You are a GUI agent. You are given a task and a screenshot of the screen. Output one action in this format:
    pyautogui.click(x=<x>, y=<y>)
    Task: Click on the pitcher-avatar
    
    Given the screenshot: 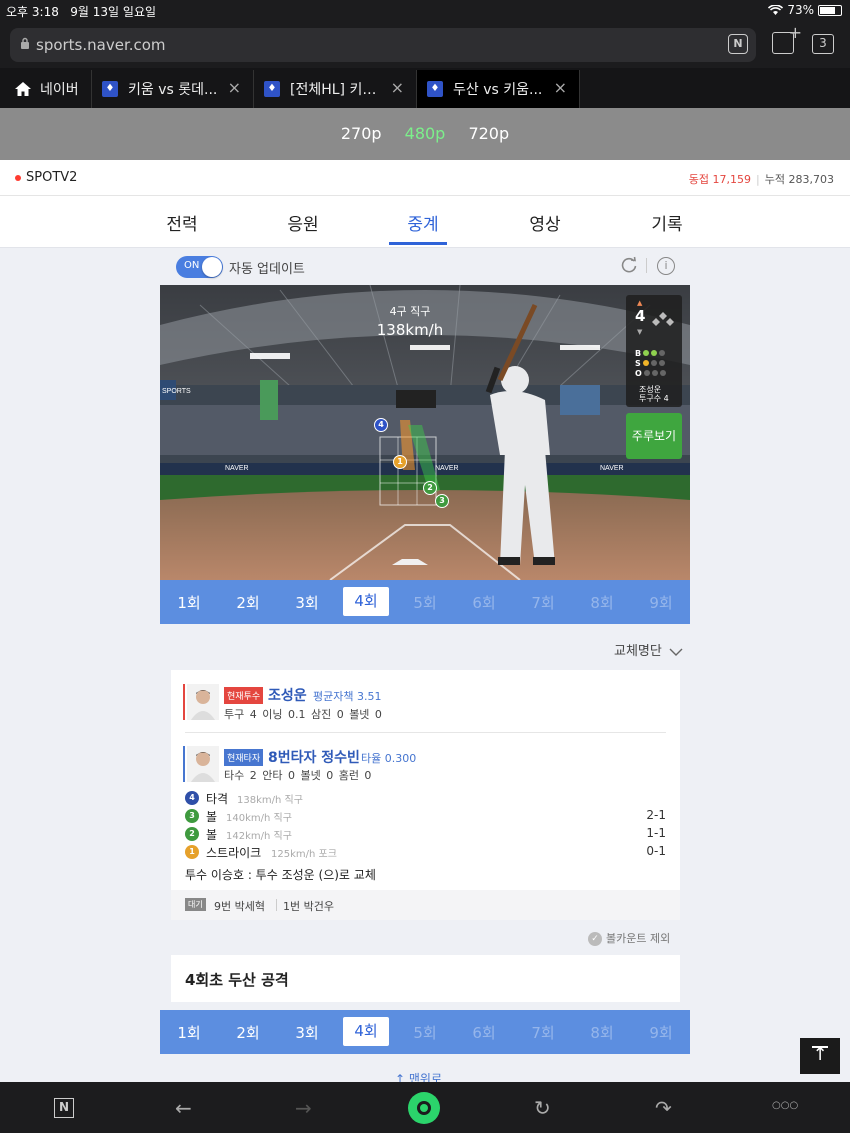 What is the action you would take?
    pyautogui.click(x=203, y=702)
    